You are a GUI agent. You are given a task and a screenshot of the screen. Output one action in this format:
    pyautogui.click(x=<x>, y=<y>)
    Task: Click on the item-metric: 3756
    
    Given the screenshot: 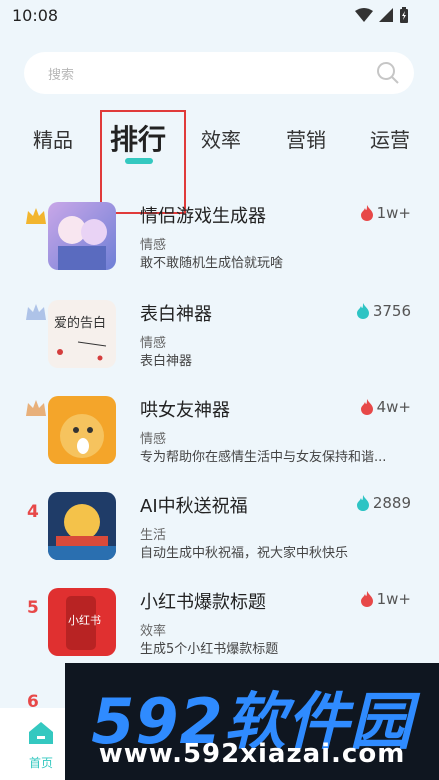 What is the action you would take?
    pyautogui.click(x=383, y=311)
    